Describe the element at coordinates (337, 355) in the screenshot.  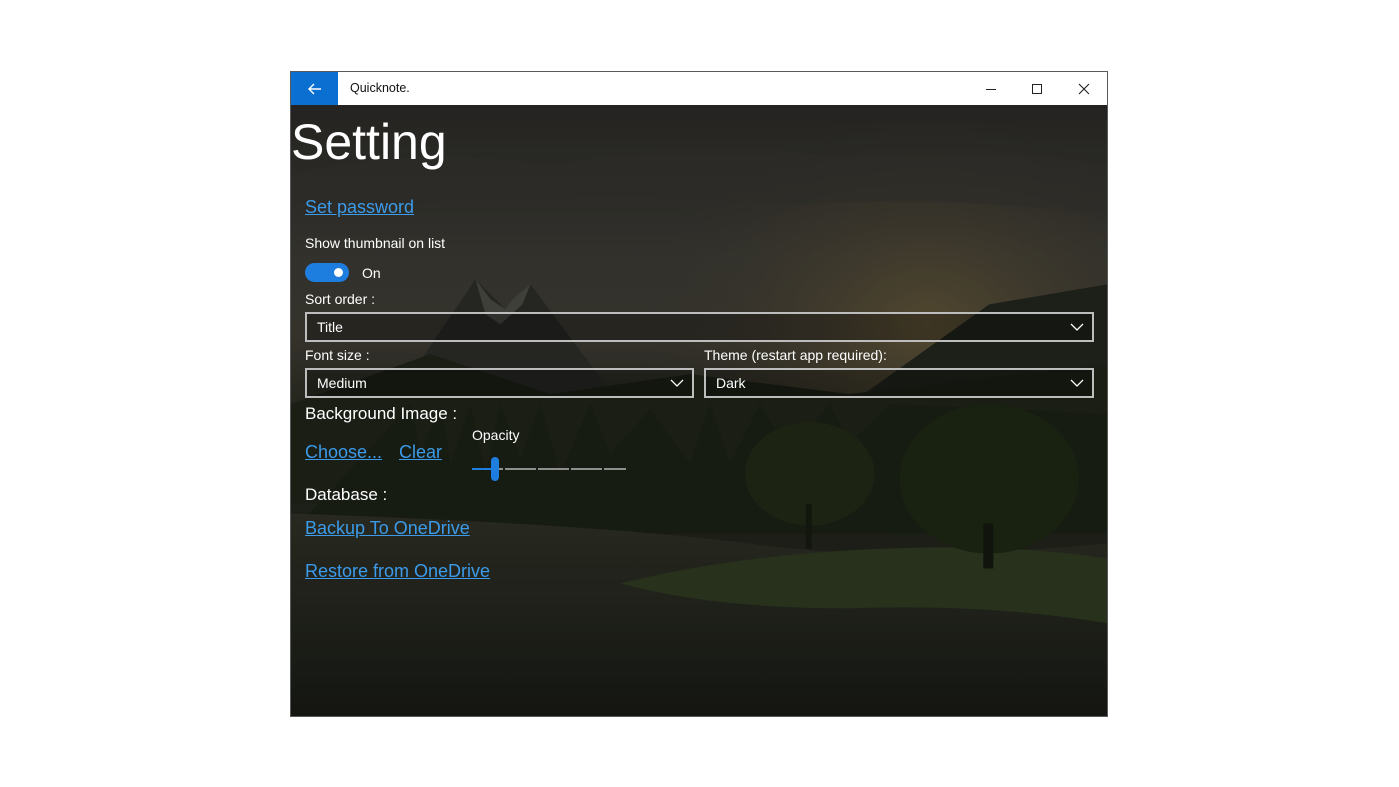
I see `font-size-label: Font size :` at that location.